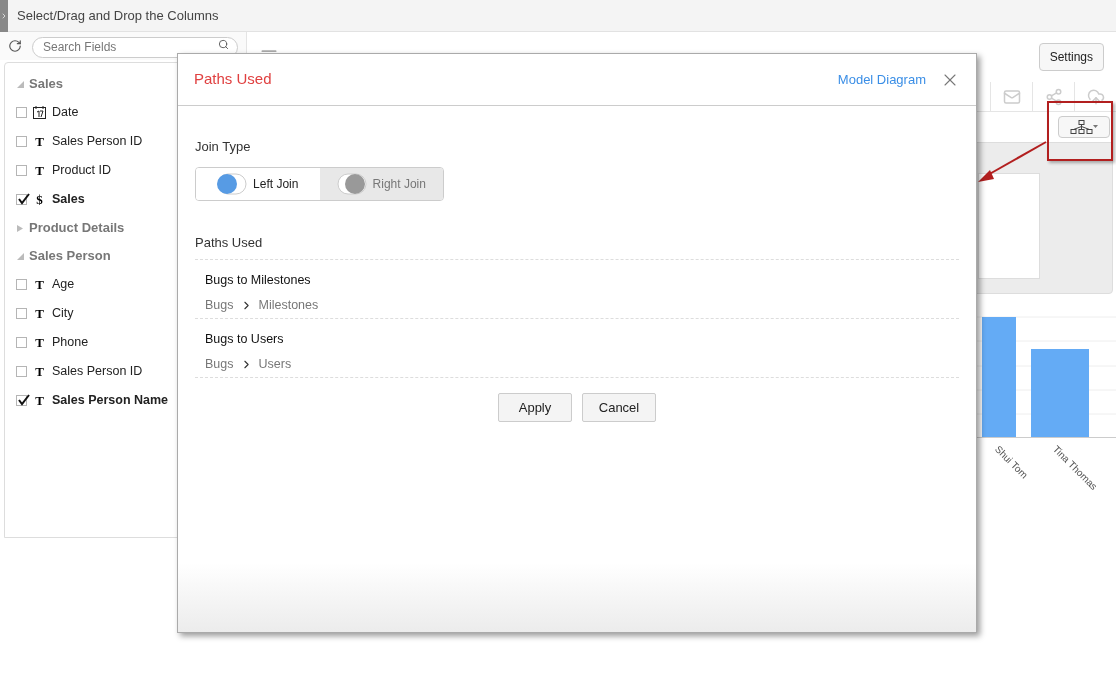  What do you see at coordinates (110, 400) in the screenshot?
I see `field-name: Sales Person Name` at bounding box center [110, 400].